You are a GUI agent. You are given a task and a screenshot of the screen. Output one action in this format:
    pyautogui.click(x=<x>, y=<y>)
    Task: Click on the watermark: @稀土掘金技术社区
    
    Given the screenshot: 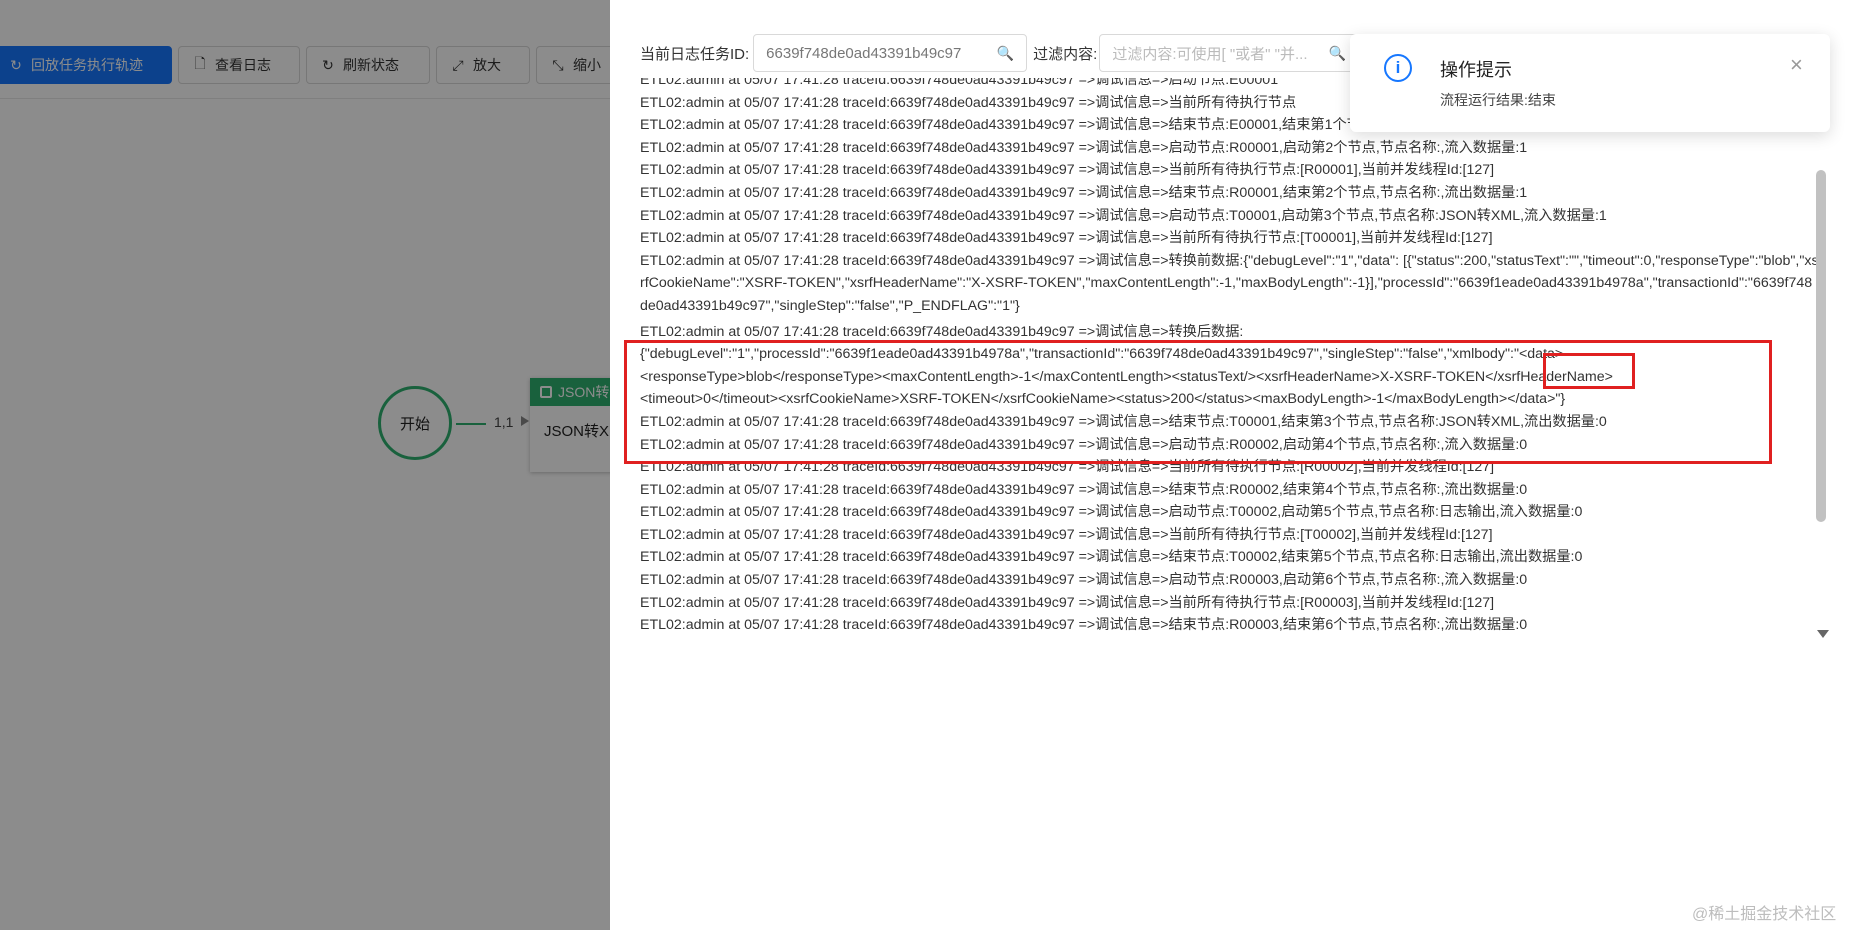 What is the action you would take?
    pyautogui.click(x=1764, y=914)
    